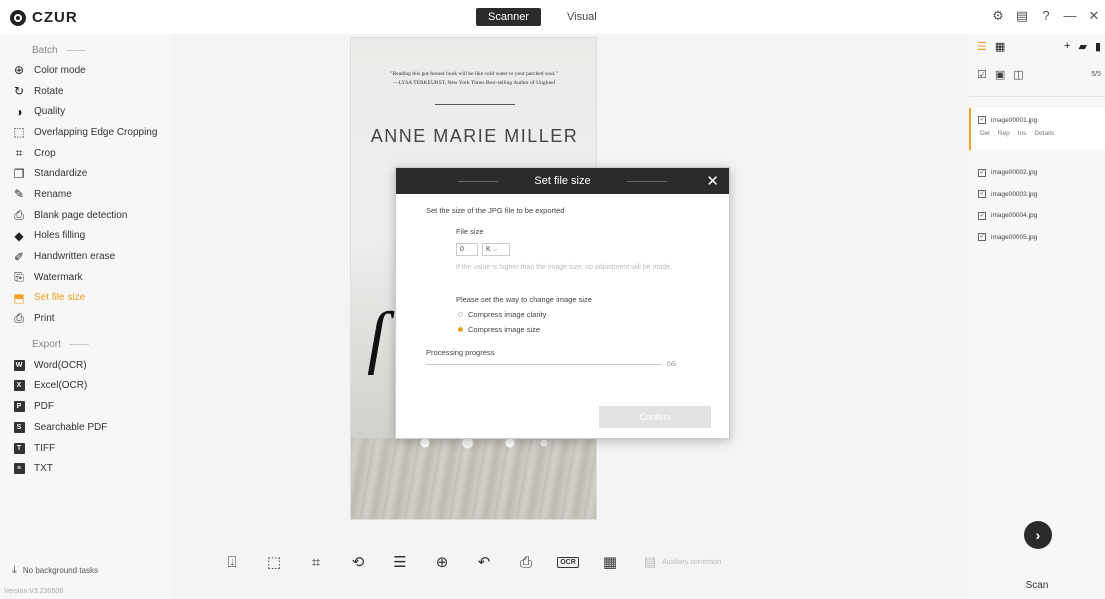 The width and height of the screenshot is (1105, 599). I want to click on dialog-close-button: ✕, so click(712, 181).